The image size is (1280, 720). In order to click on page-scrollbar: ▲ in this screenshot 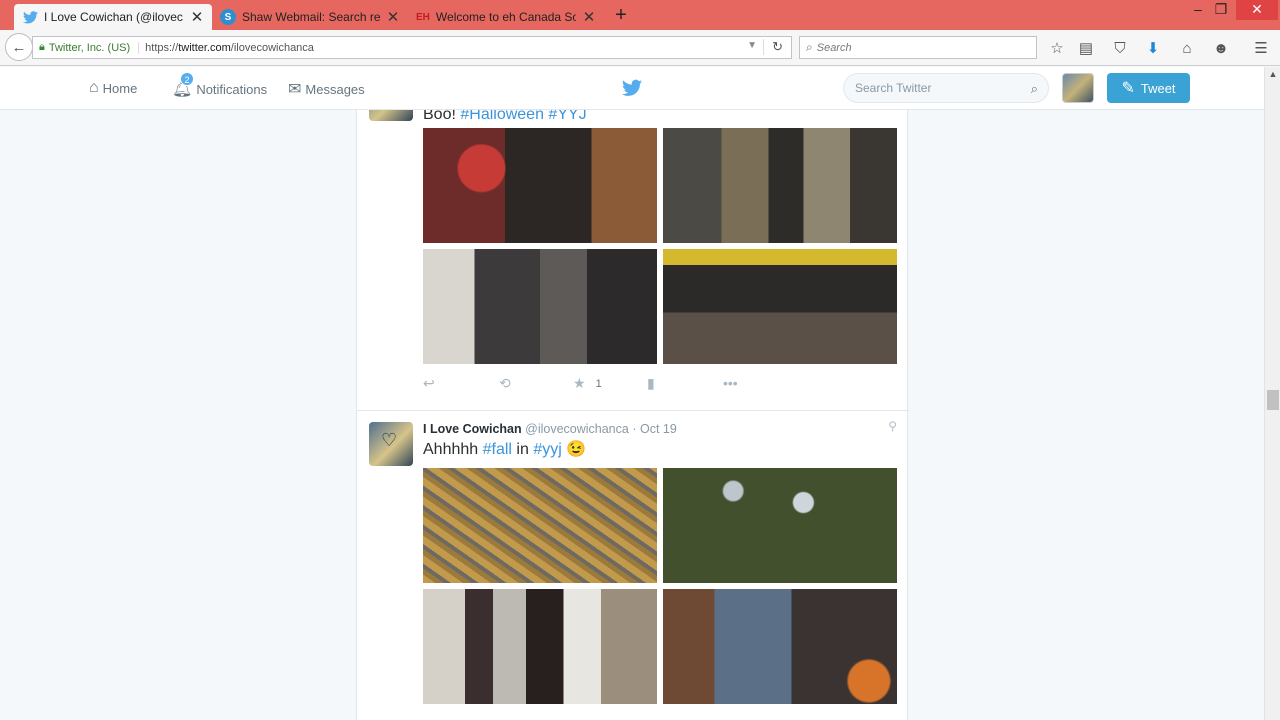, I will do `click(1272, 393)`.